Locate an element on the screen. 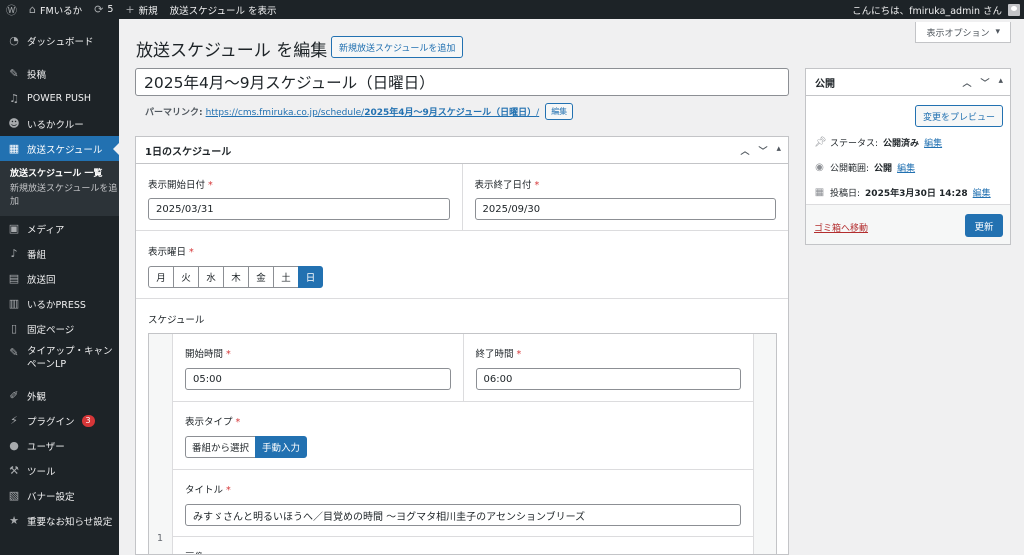 This screenshot has height=555, width=1024. star-icon: ★ is located at coordinates (14, 520).